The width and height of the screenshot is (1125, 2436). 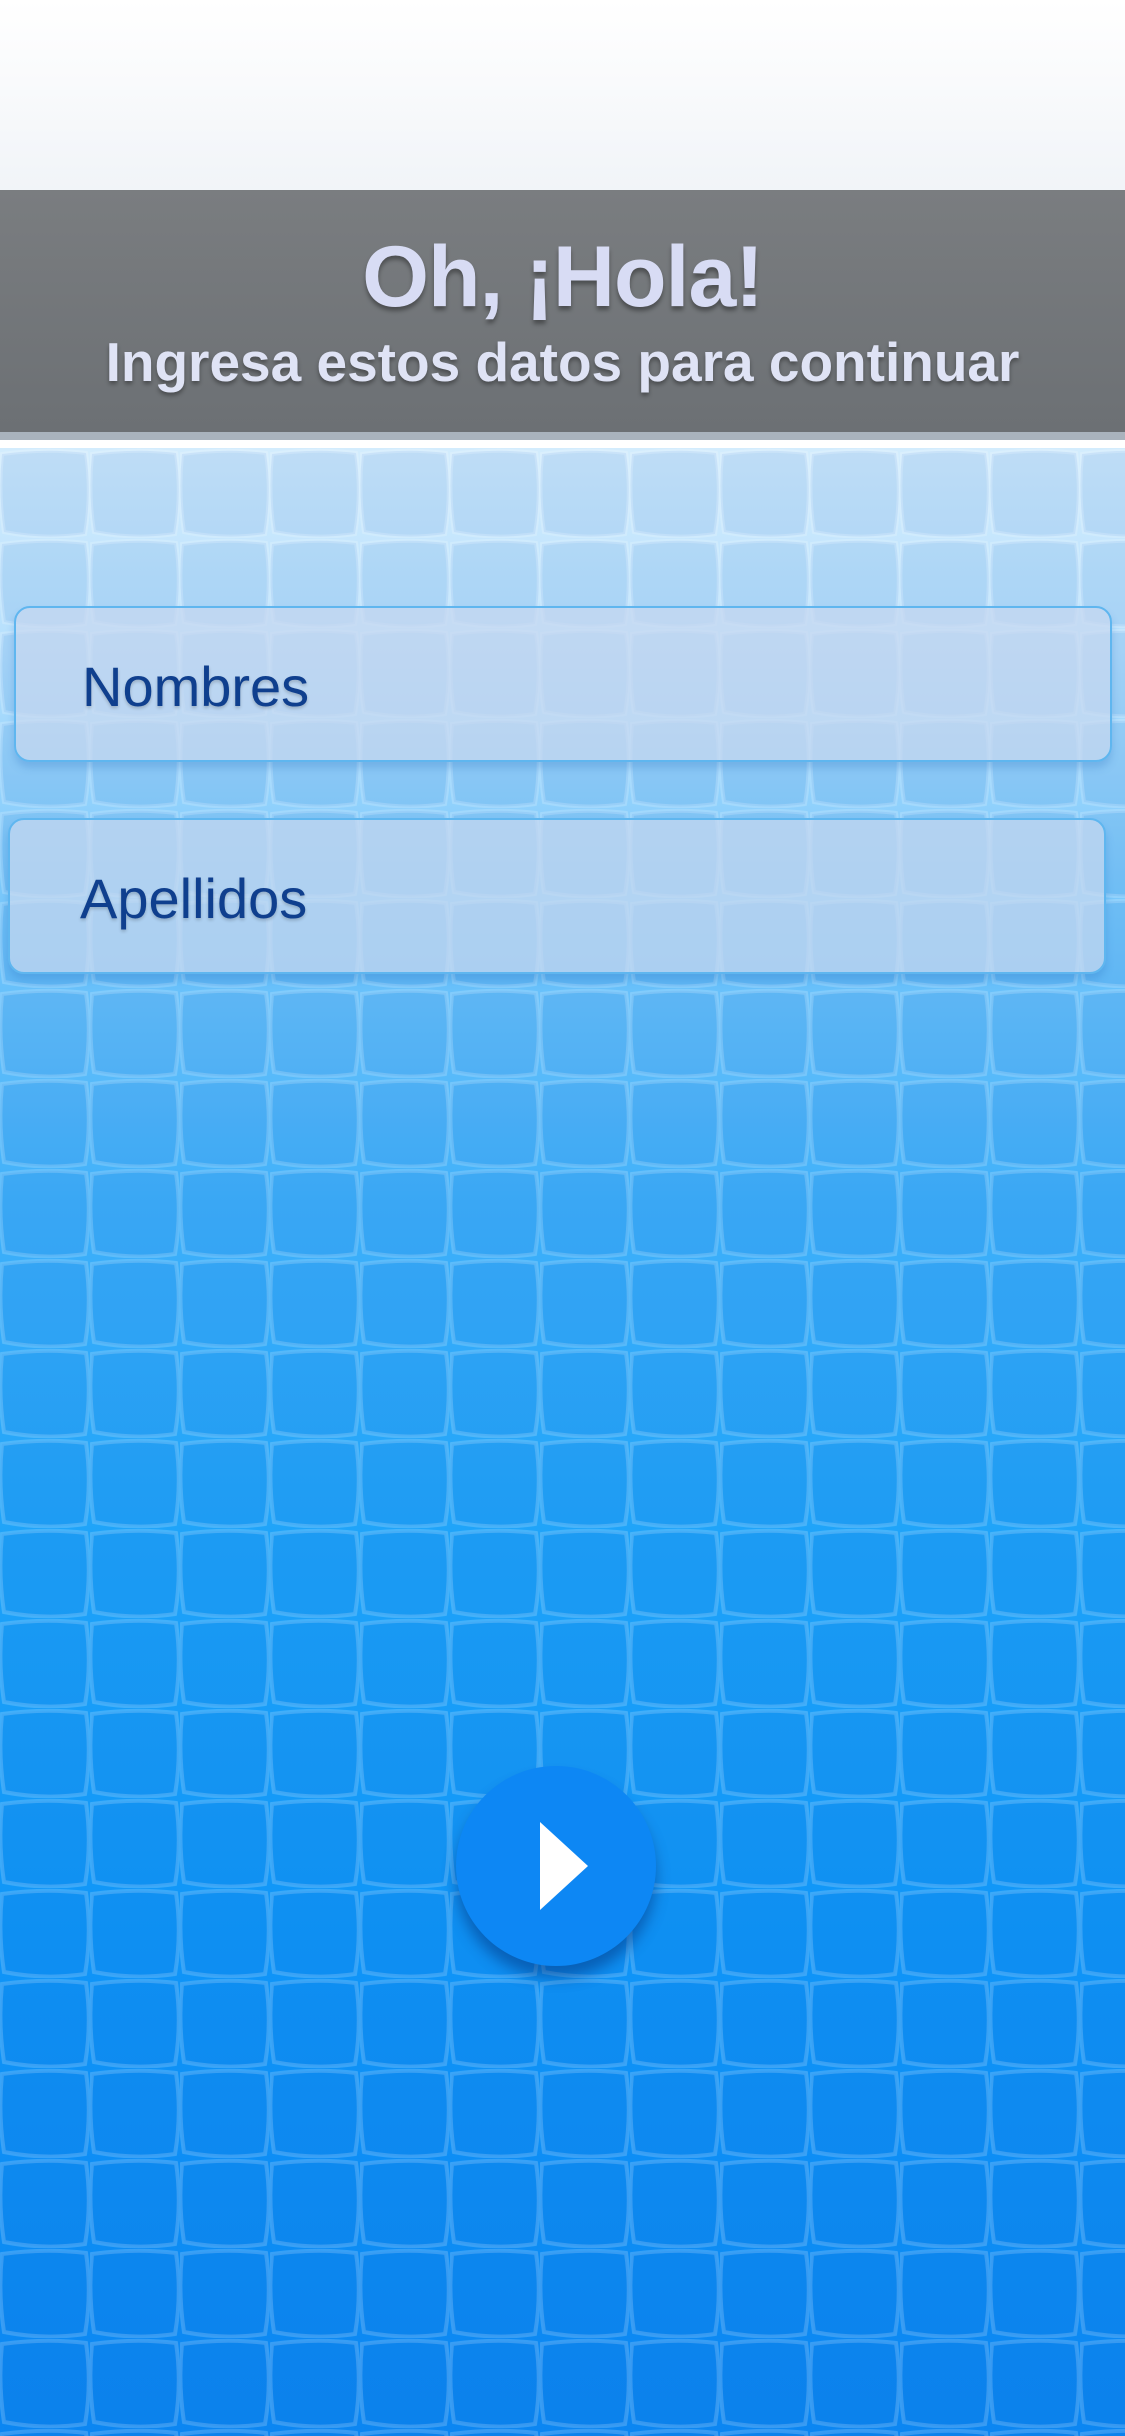 I want to click on first-name-placeholder: Nombres, so click(x=196, y=686).